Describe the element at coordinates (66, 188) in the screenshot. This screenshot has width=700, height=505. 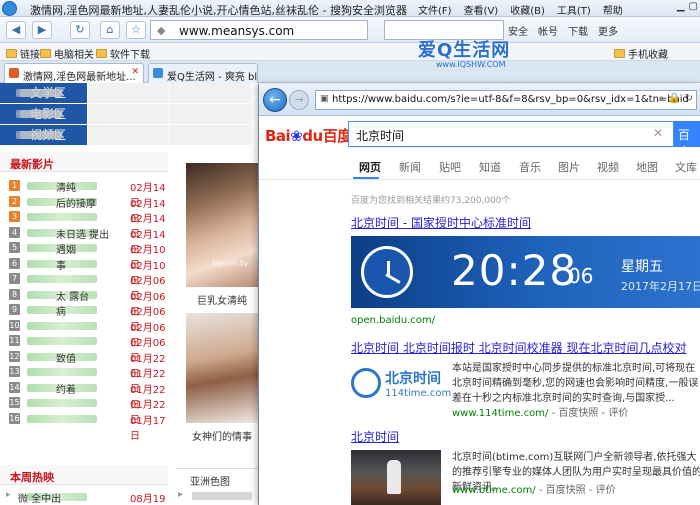
I see `movie-title: 清纯` at that location.